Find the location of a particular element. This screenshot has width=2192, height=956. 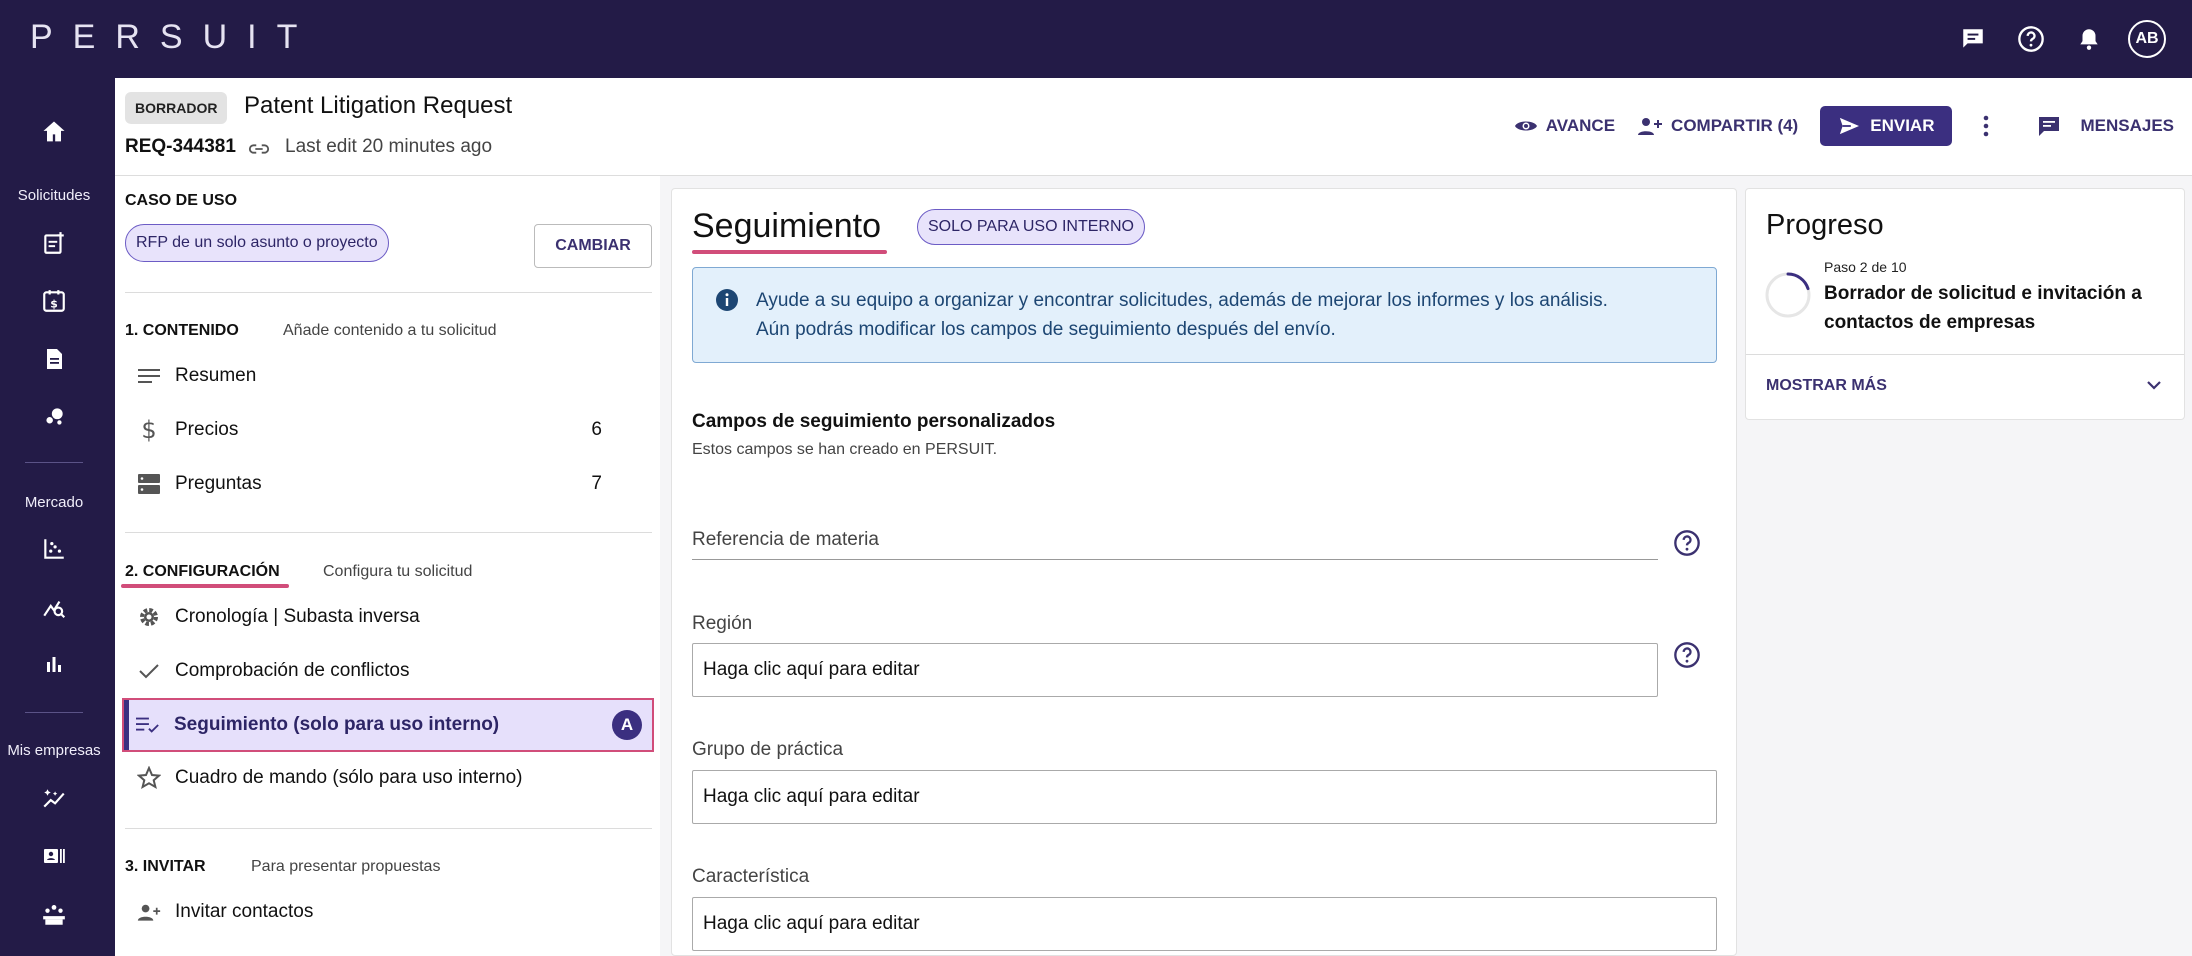

bar-chart-icon is located at coordinates (54, 664).